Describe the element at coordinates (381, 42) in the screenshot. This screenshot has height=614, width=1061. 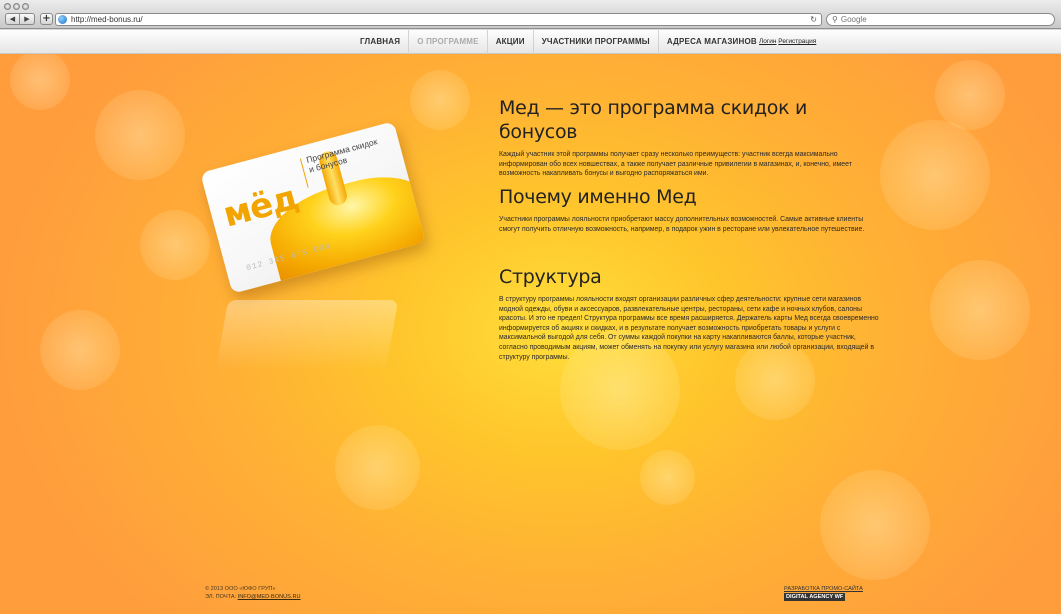
I see `menu-item-home: ГЛАВНАЯ` at that location.